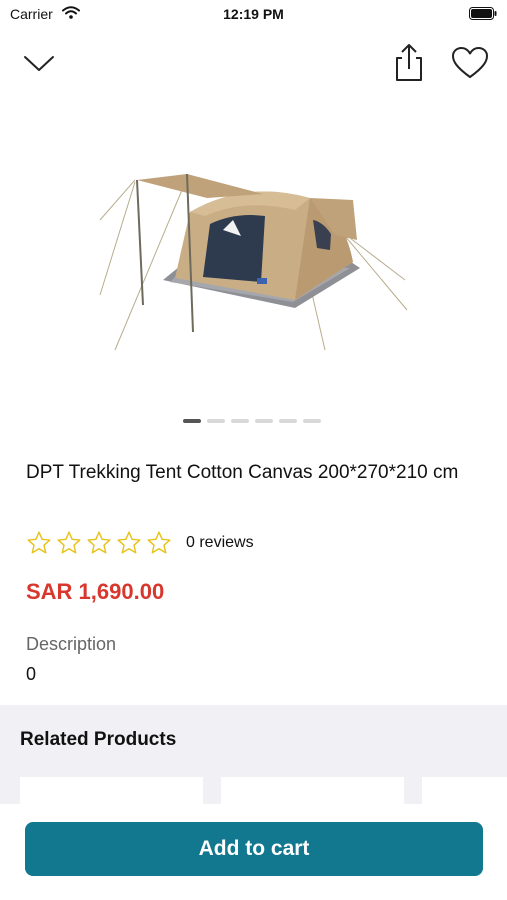 The width and height of the screenshot is (507, 900). Describe the element at coordinates (254, 849) in the screenshot. I see `add-to-cart-button: Add to cart` at that location.